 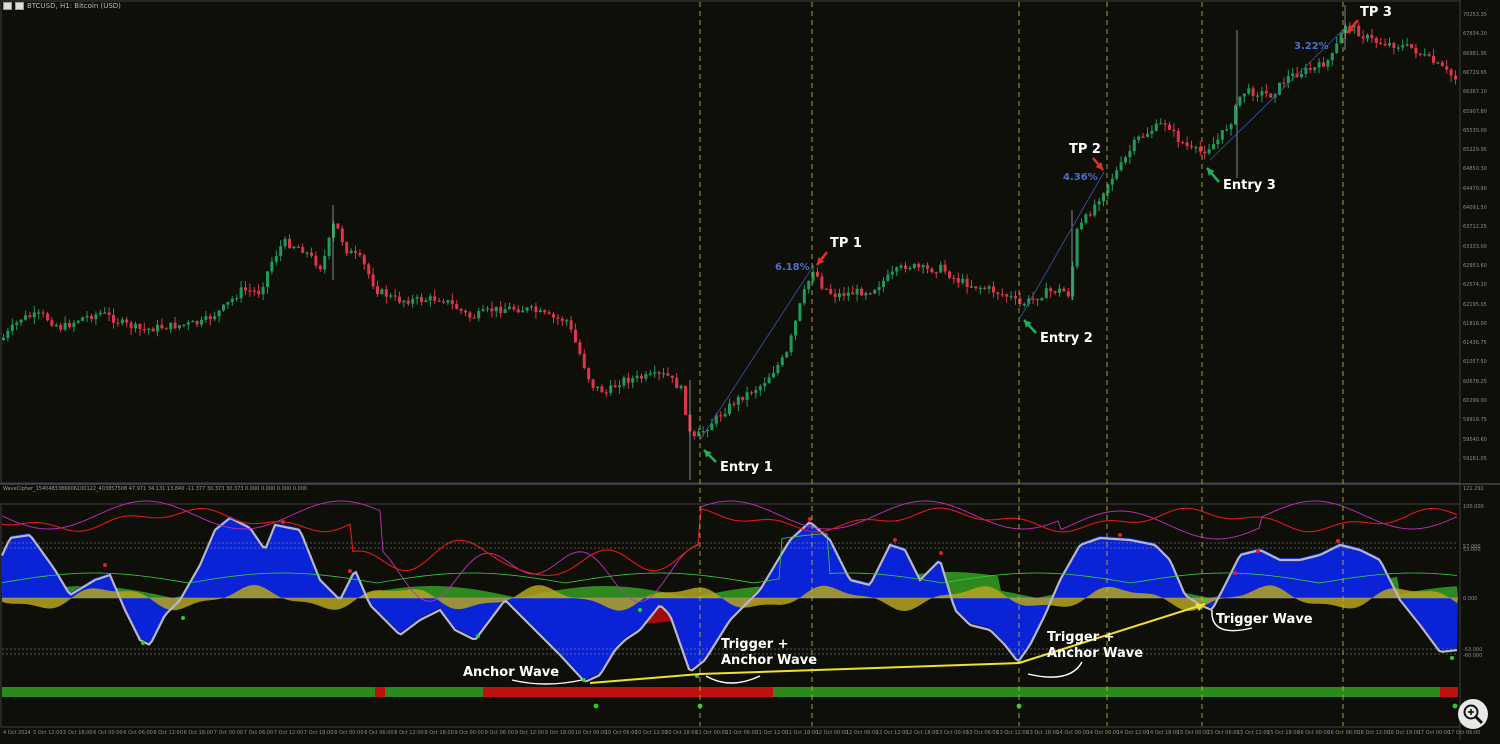 What do you see at coordinates (168, 733) in the screenshot?
I see `time-tick: 6 Oct 12:00` at bounding box center [168, 733].